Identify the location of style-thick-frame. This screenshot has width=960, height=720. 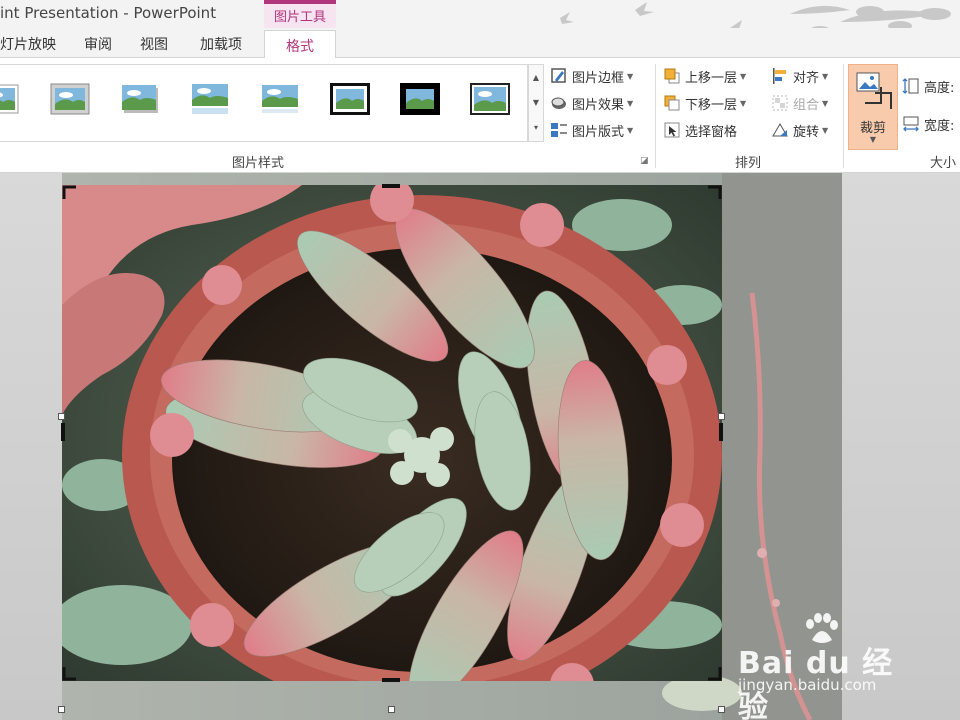
(350, 99).